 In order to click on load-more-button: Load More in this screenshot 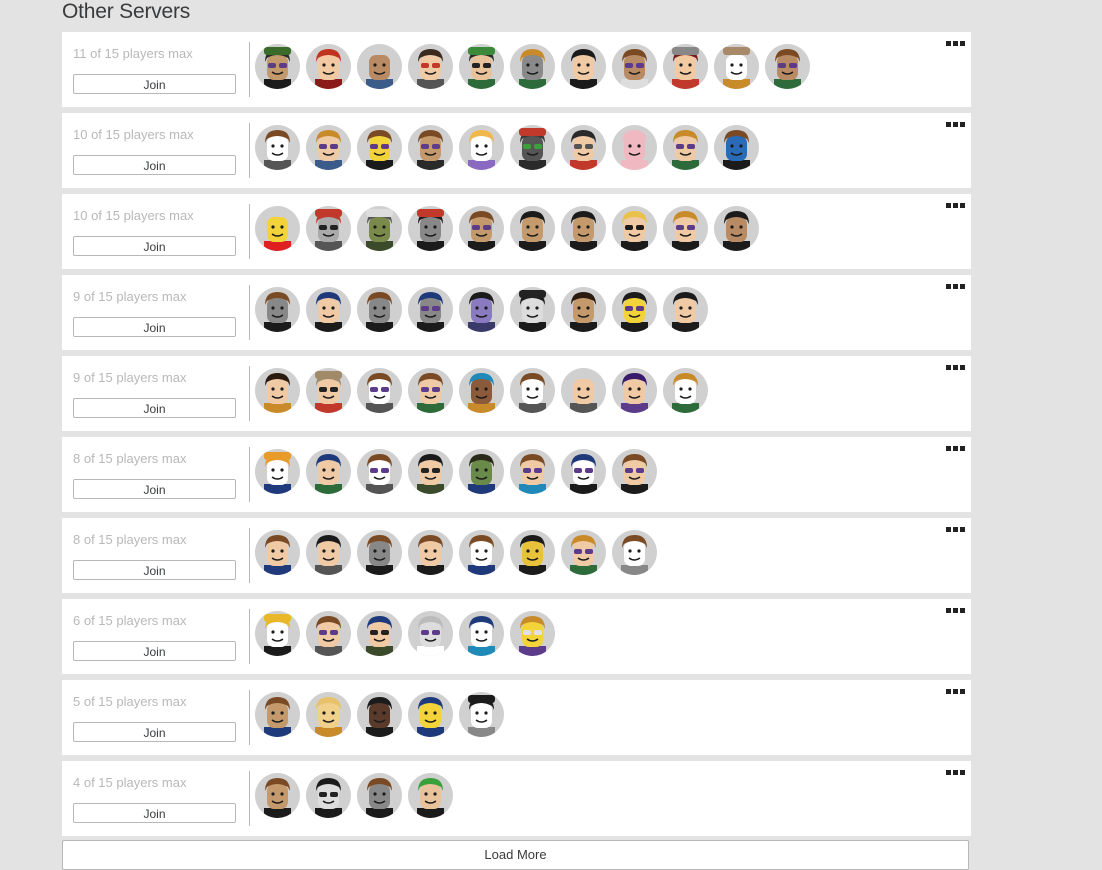, I will do `click(515, 855)`.